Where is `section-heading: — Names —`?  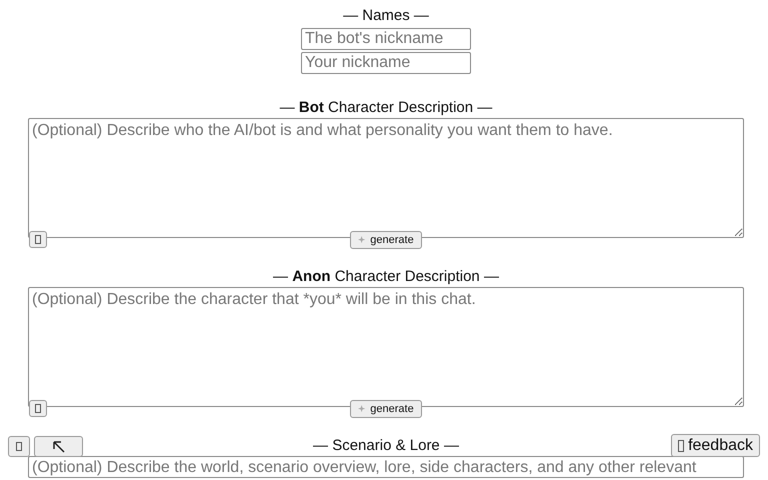
section-heading: — Names — is located at coordinates (386, 16).